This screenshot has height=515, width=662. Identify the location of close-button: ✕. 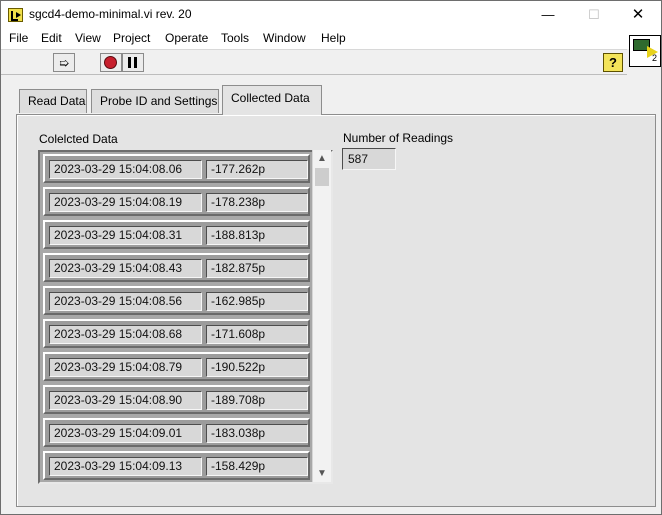
(638, 15).